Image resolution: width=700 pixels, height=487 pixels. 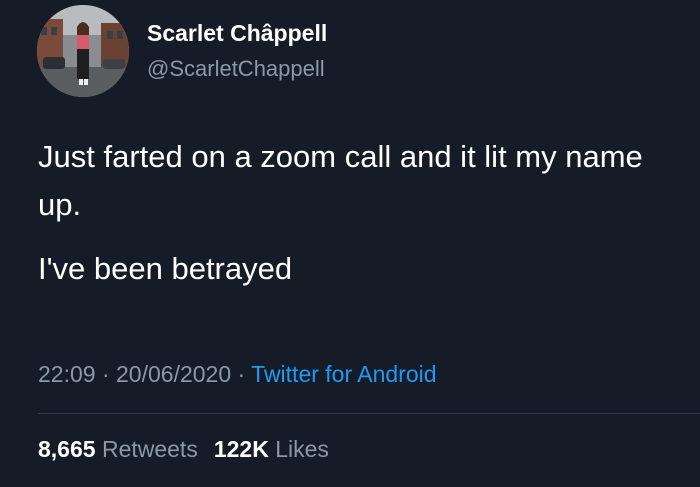 I want to click on user-handle: @ScarletChappell, so click(x=236, y=69).